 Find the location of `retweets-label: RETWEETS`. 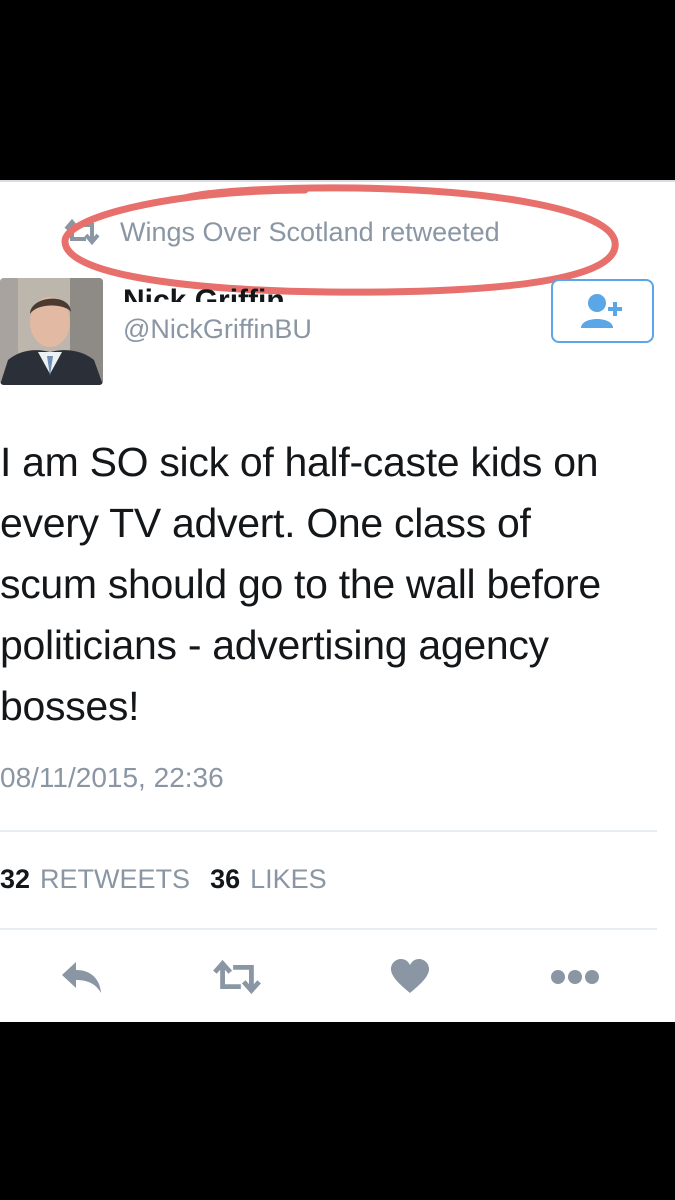

retweets-label: RETWEETS is located at coordinates (115, 879).